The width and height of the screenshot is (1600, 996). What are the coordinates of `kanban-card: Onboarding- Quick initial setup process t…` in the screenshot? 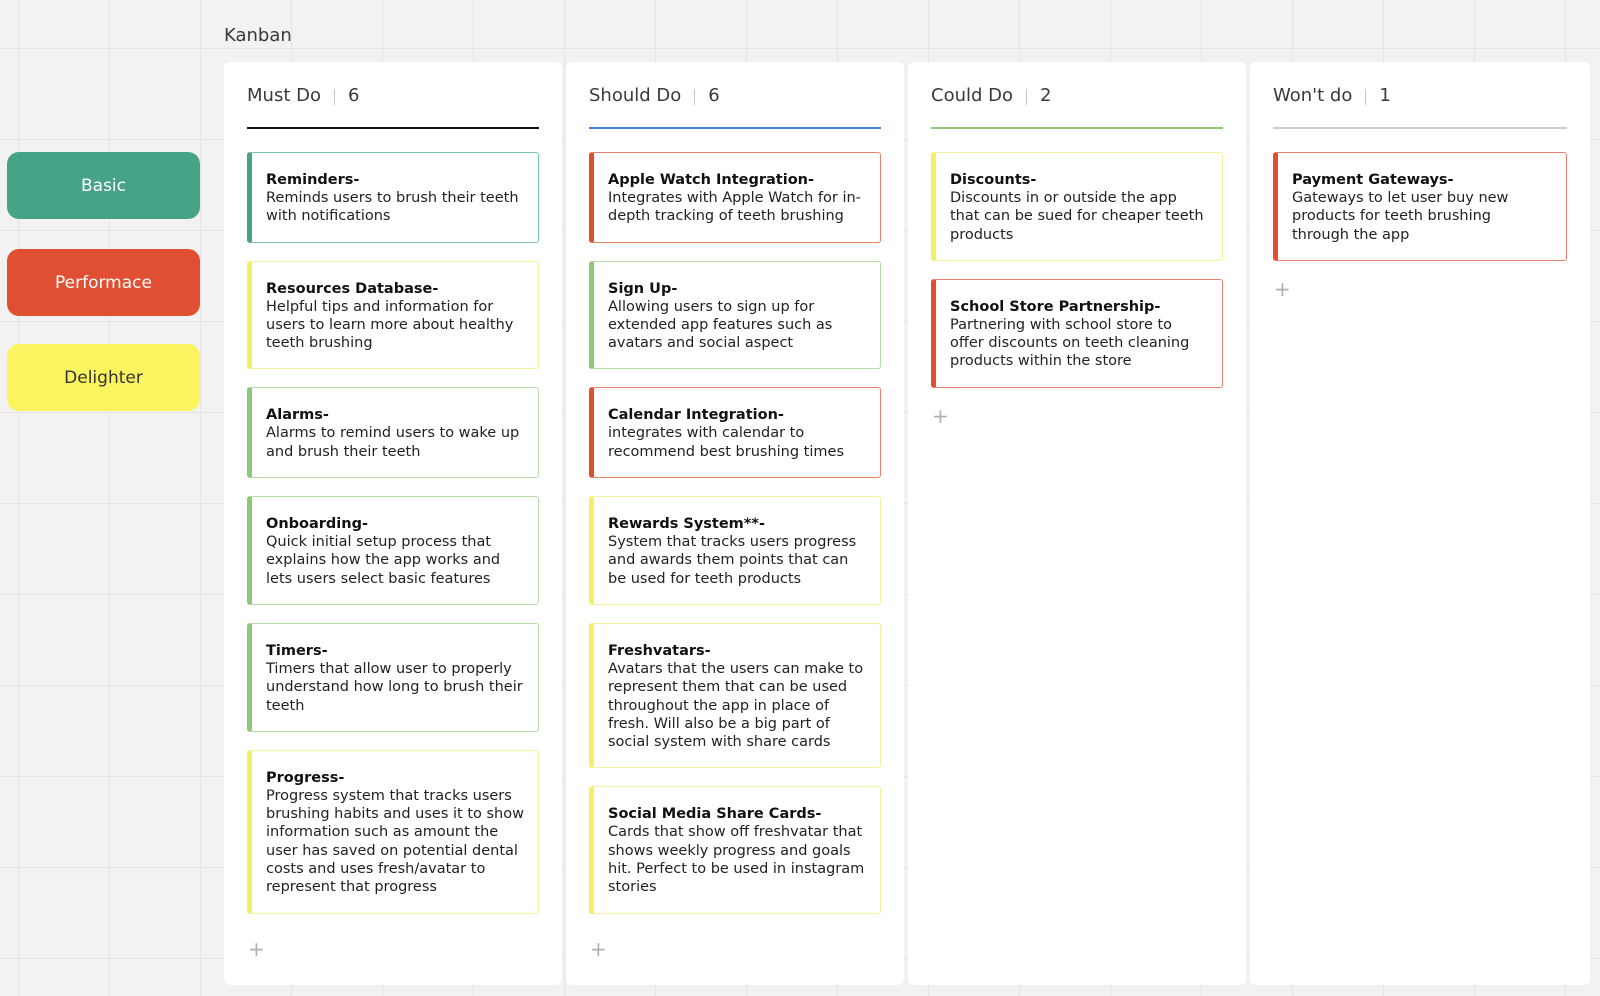 It's located at (393, 550).